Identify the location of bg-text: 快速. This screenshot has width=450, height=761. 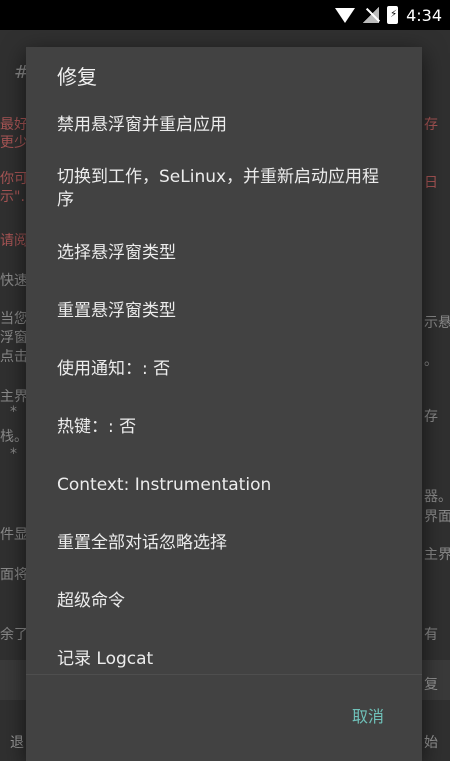
(14, 281).